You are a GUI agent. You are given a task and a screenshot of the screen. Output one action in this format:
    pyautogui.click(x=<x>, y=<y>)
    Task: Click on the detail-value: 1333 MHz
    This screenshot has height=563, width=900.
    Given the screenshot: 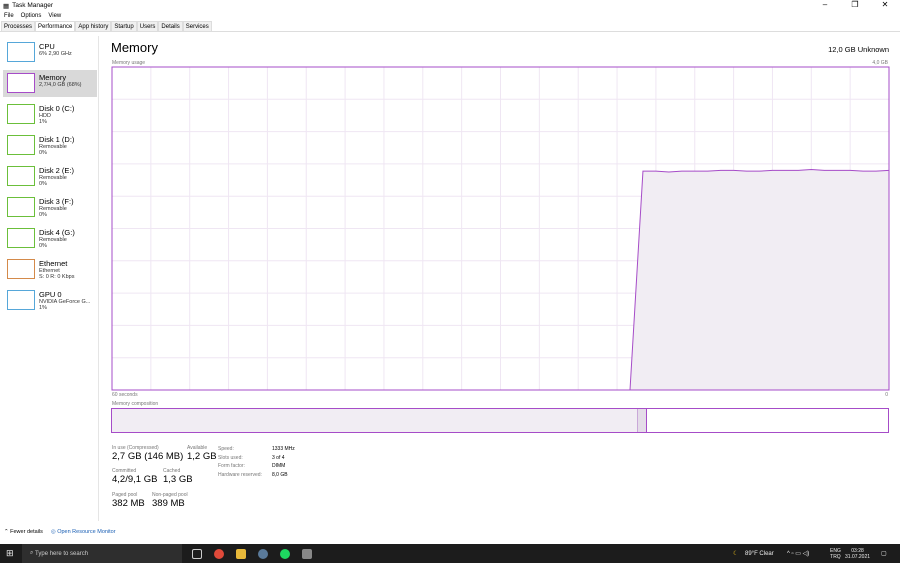 What is the action you would take?
    pyautogui.click(x=283, y=449)
    